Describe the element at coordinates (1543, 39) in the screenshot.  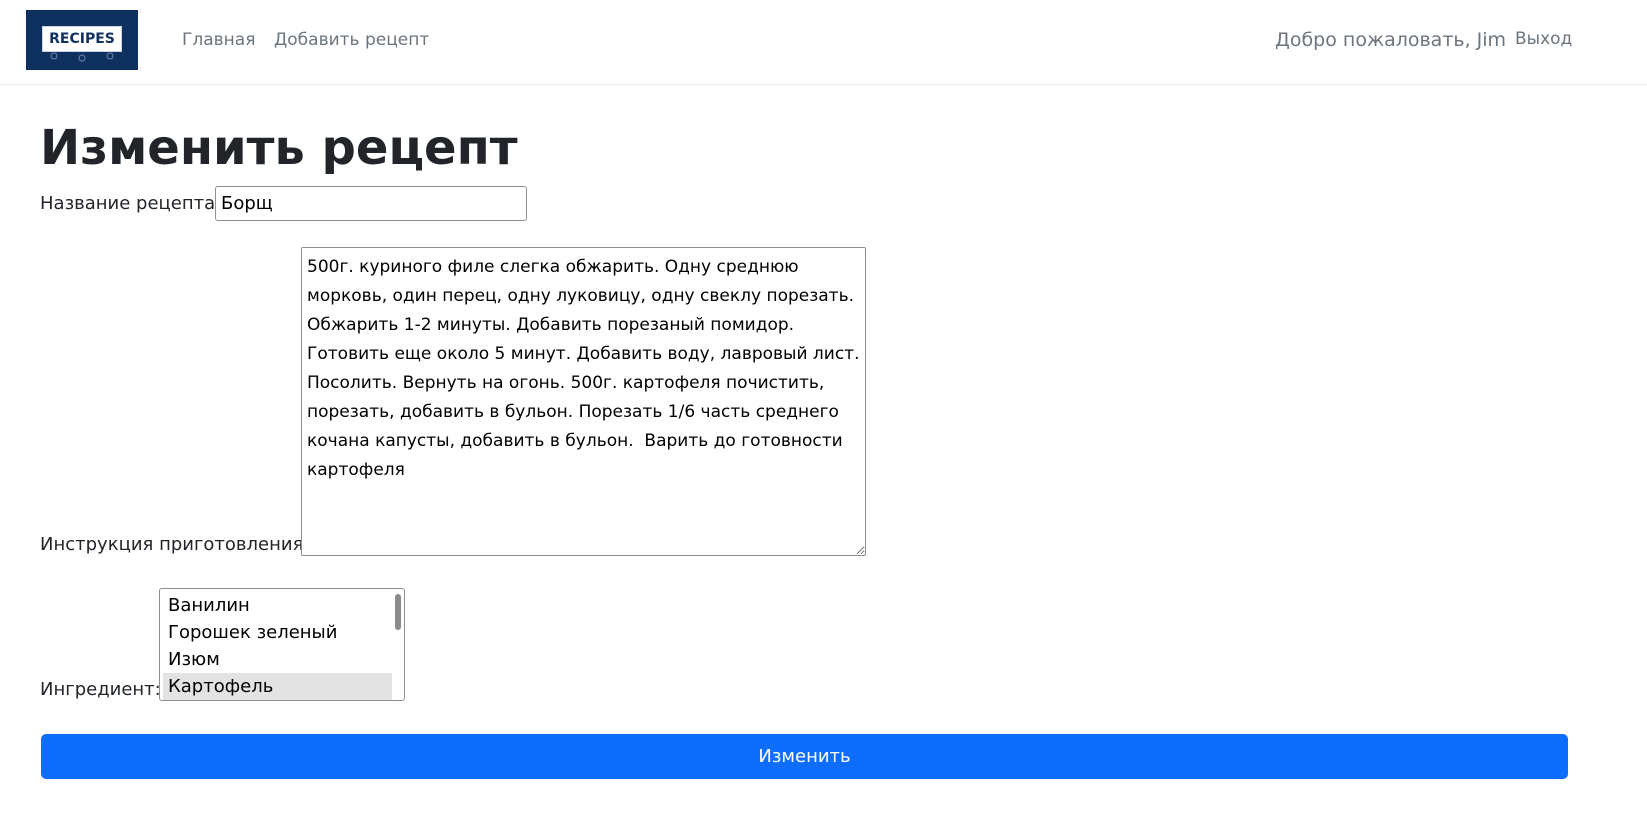
I see `logout-link: Выход` at that location.